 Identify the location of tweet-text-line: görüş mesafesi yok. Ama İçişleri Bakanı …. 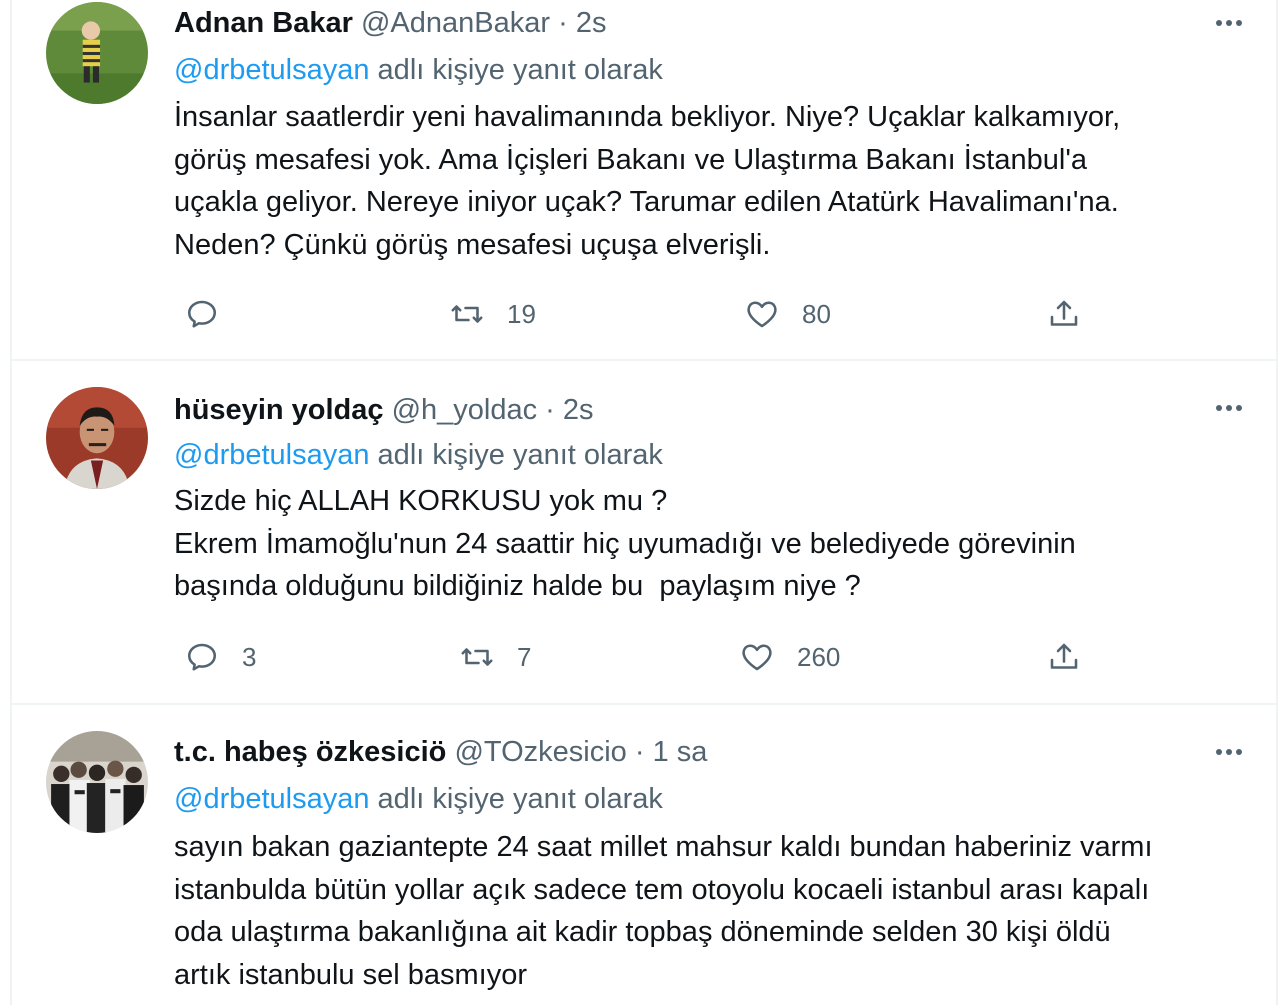
(630, 159).